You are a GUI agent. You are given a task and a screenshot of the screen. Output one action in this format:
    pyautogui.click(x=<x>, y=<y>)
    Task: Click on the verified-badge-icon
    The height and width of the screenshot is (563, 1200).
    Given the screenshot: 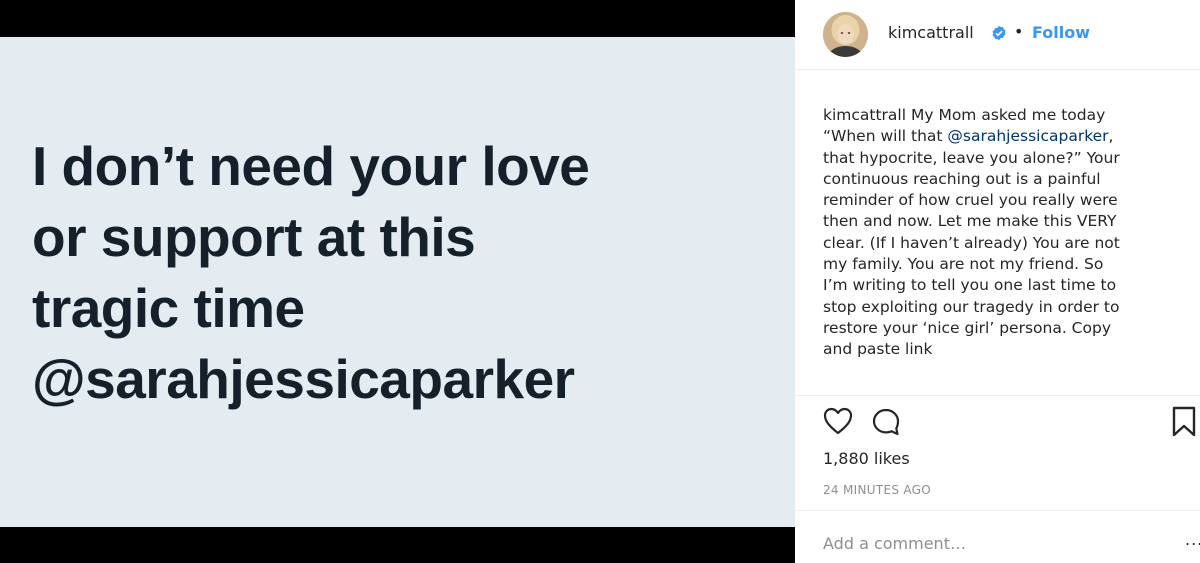 What is the action you would take?
    pyautogui.click(x=999, y=33)
    